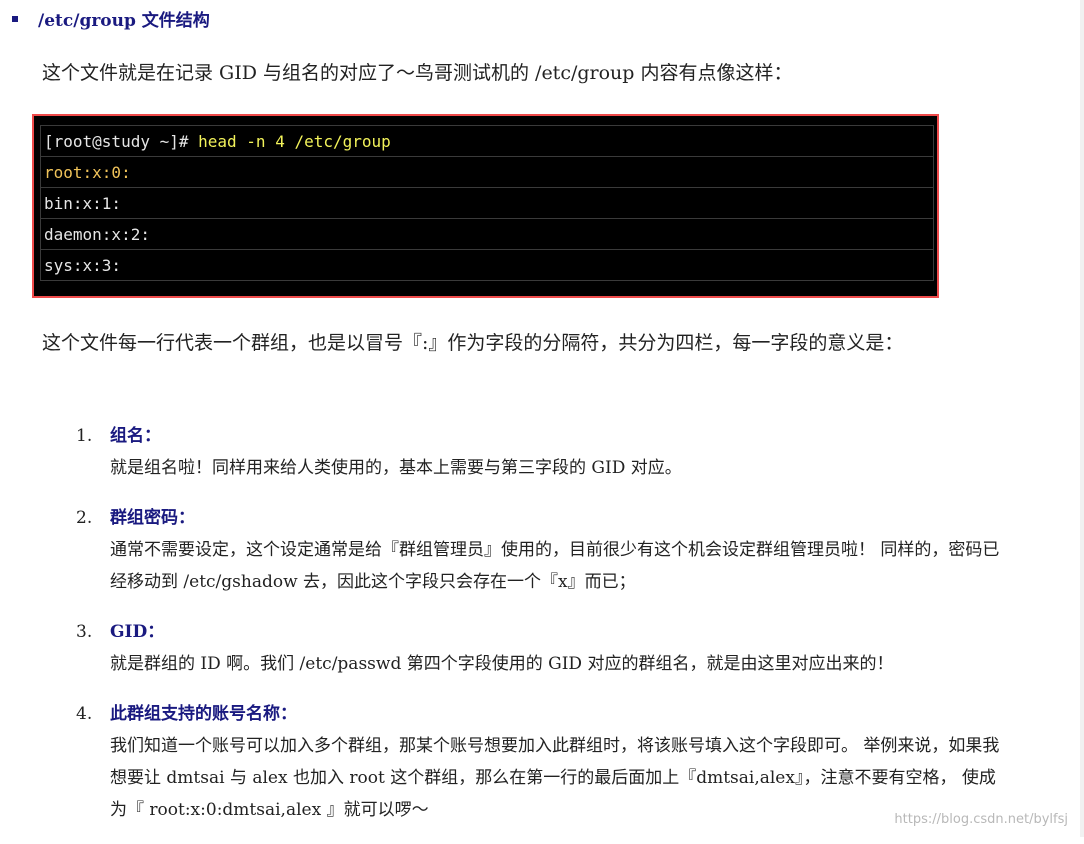  What do you see at coordinates (84, 632) in the screenshot?
I see `item-number: 3.` at bounding box center [84, 632].